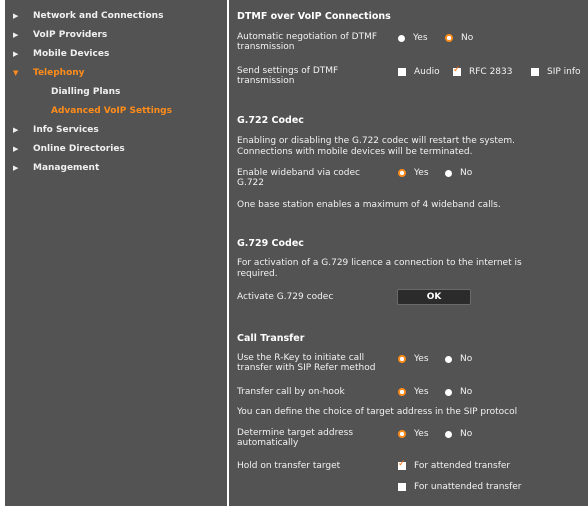  Describe the element at coordinates (491, 72) in the screenshot. I see `option-label: RFC 2833` at that location.